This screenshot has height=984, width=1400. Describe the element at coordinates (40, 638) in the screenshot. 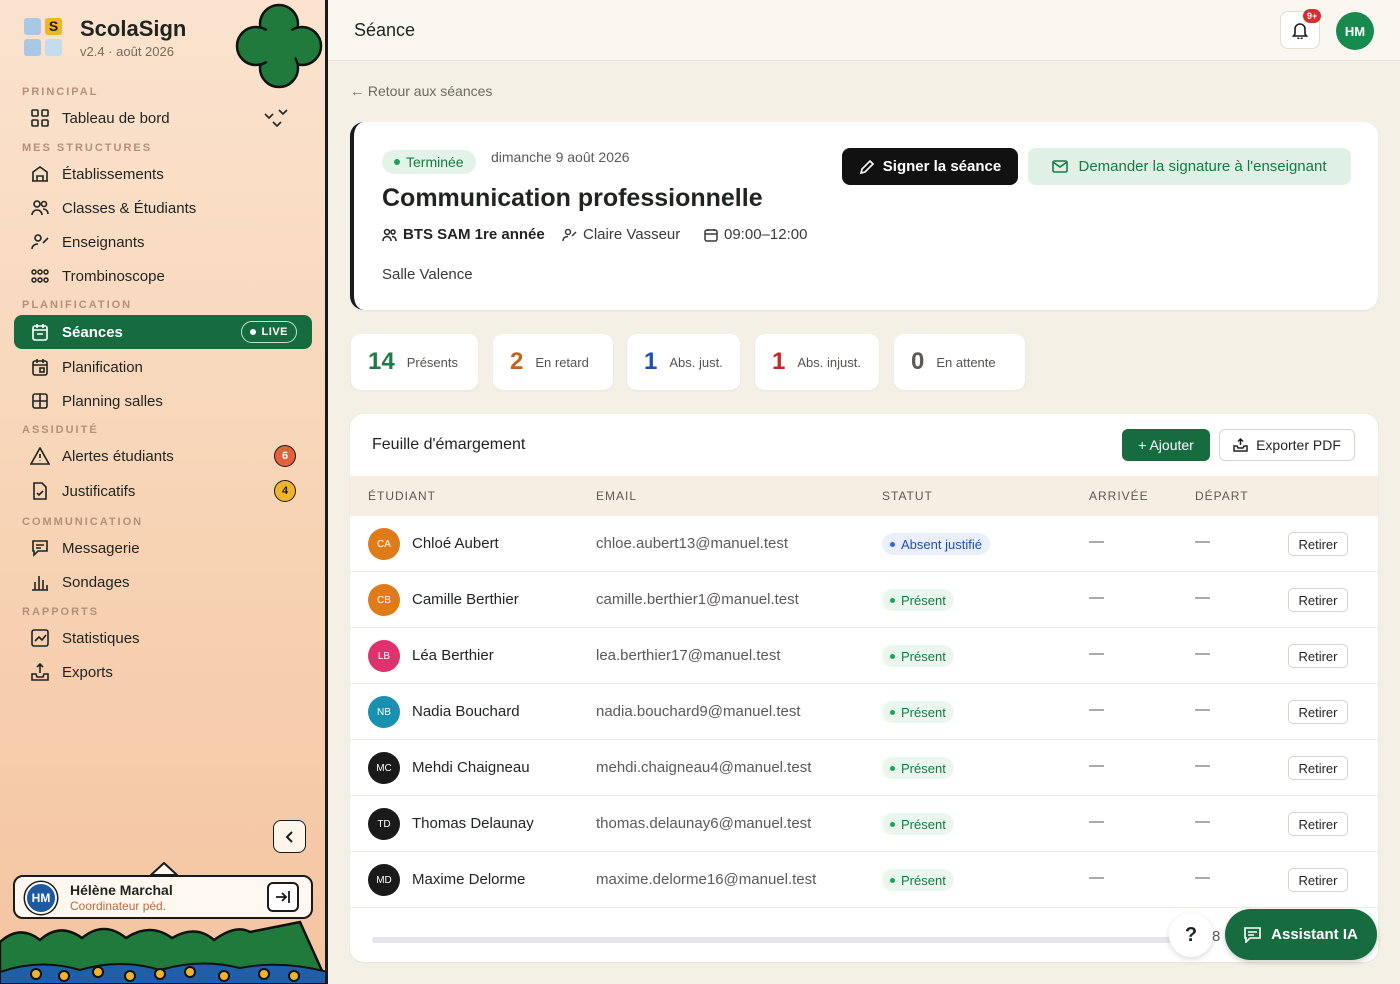

I see `chart-icon` at that location.